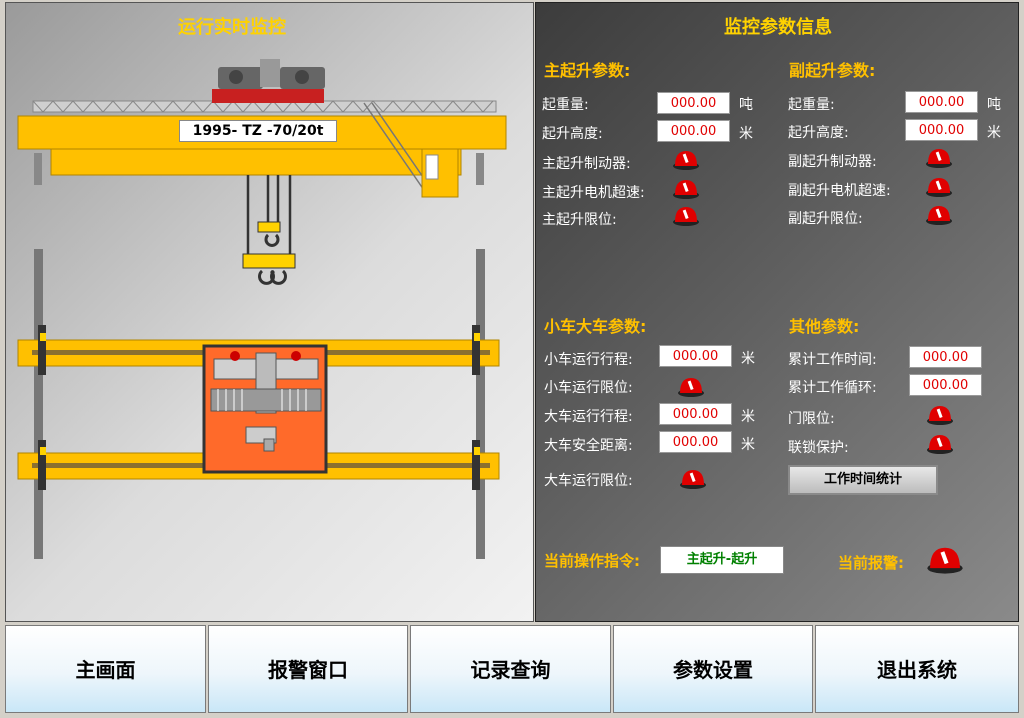 This screenshot has height=718, width=1024. I want to click on nav-alarm-window-button: 报警窗口, so click(308, 669).